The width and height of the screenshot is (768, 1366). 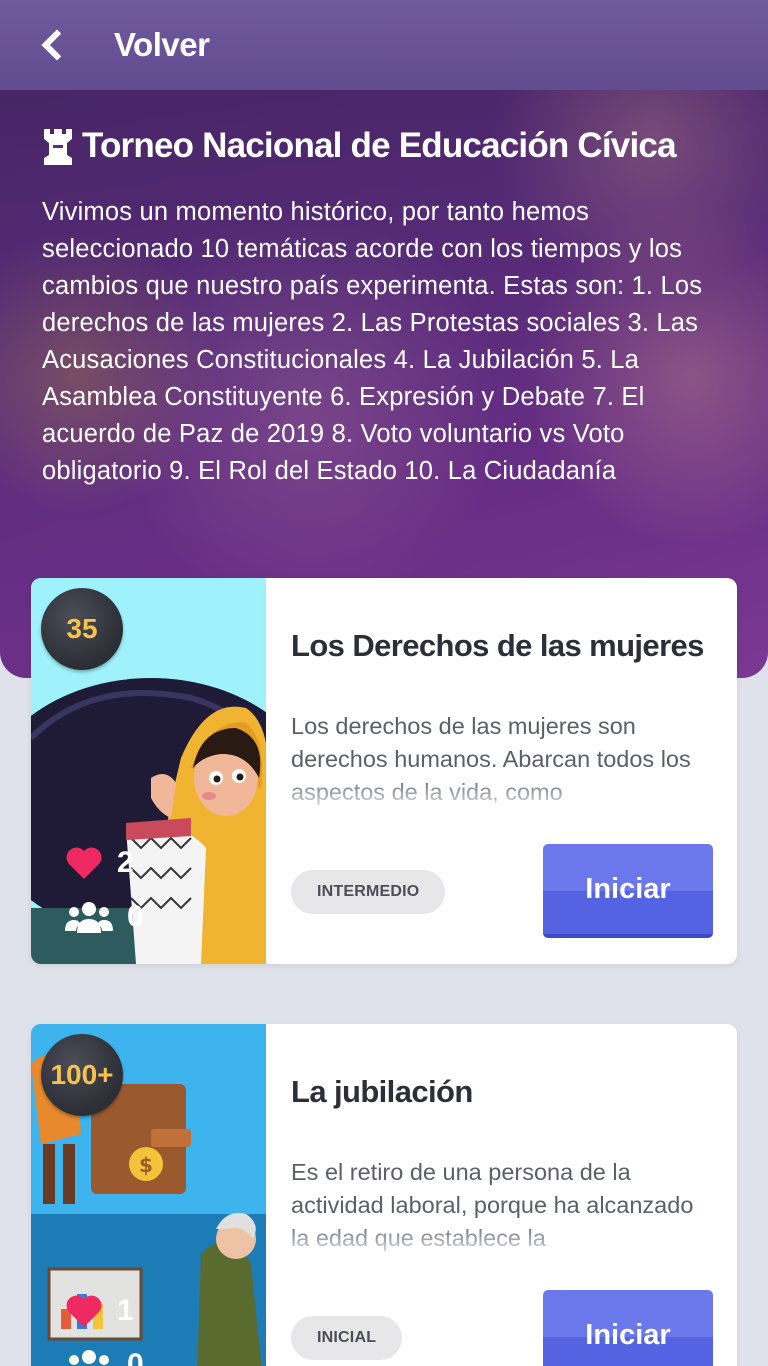 I want to click on rank-badge: 35, so click(x=82, y=629).